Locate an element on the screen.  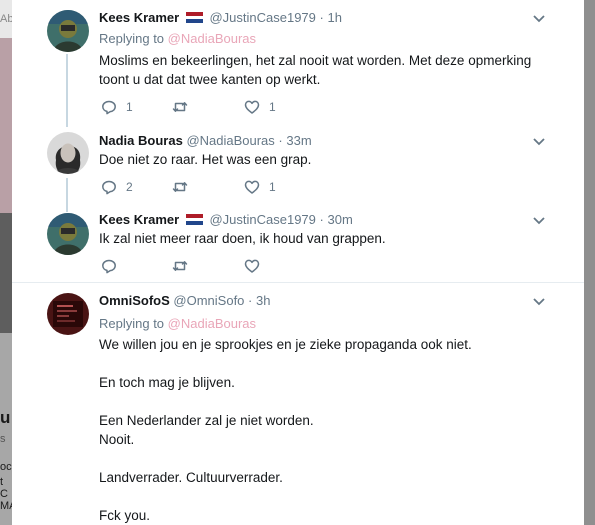
background-fragment: Ab is located at coordinates (6, 19).